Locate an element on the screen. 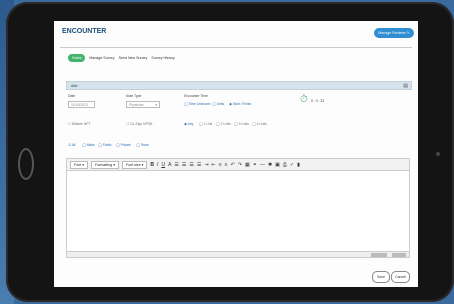 The height and width of the screenshot is (304, 454). manage-reviews-button: Manage Reviews ✎ is located at coordinates (394, 33).